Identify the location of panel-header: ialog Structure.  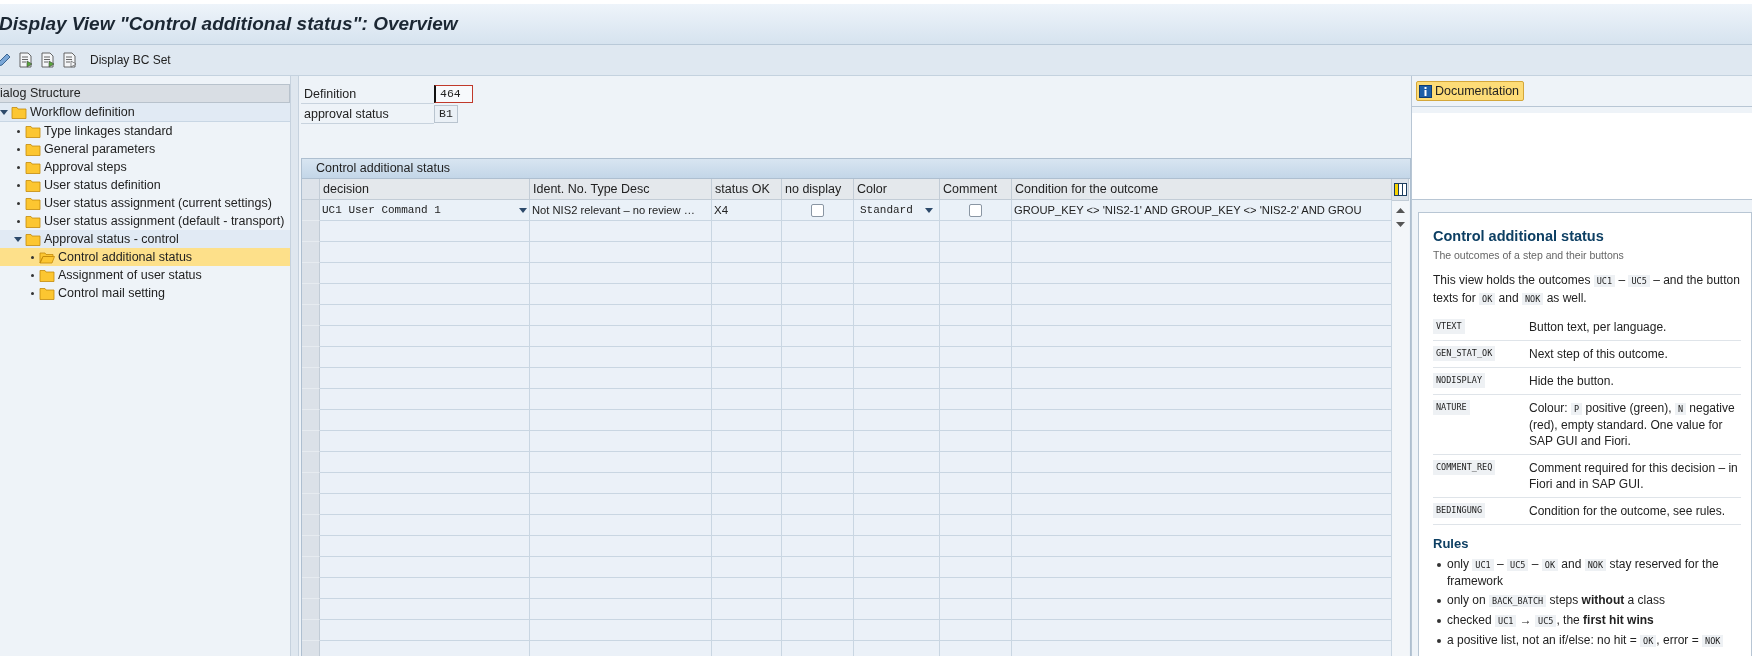
(145, 93).